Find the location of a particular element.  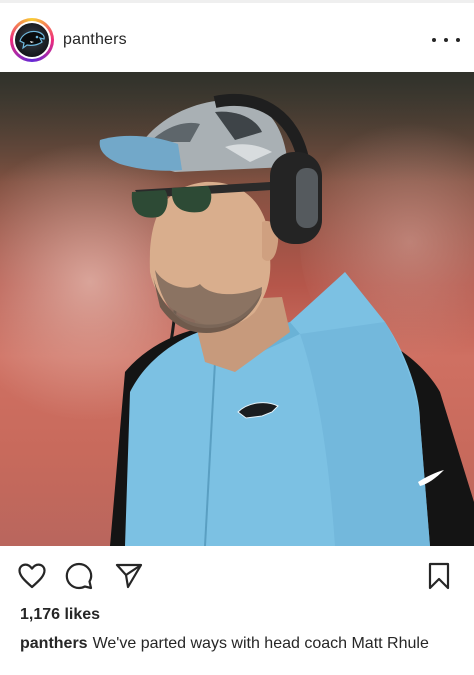

post-actions-bar is located at coordinates (237, 576).